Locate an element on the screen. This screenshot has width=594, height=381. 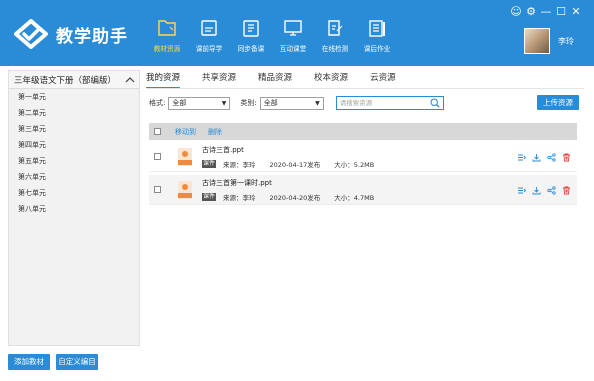
minimize-icon: — is located at coordinates (546, 12).